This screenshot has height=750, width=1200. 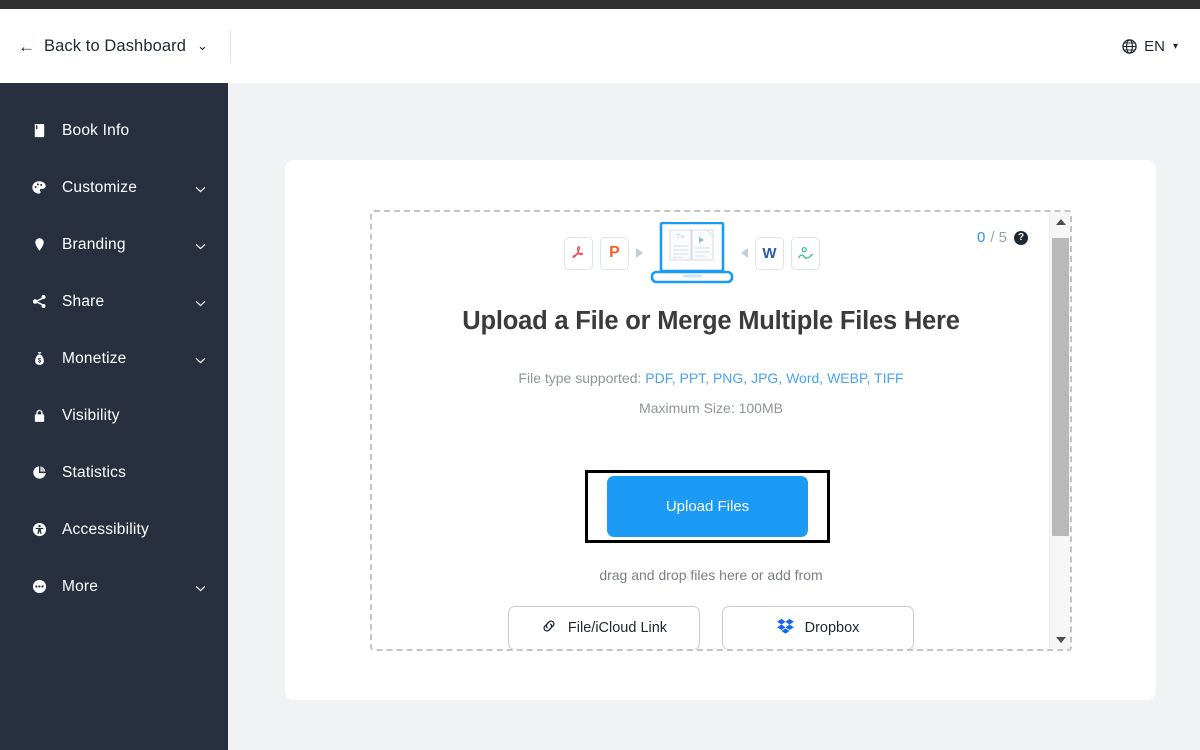 What do you see at coordinates (39, 302) in the screenshot?
I see `share-icon` at bounding box center [39, 302].